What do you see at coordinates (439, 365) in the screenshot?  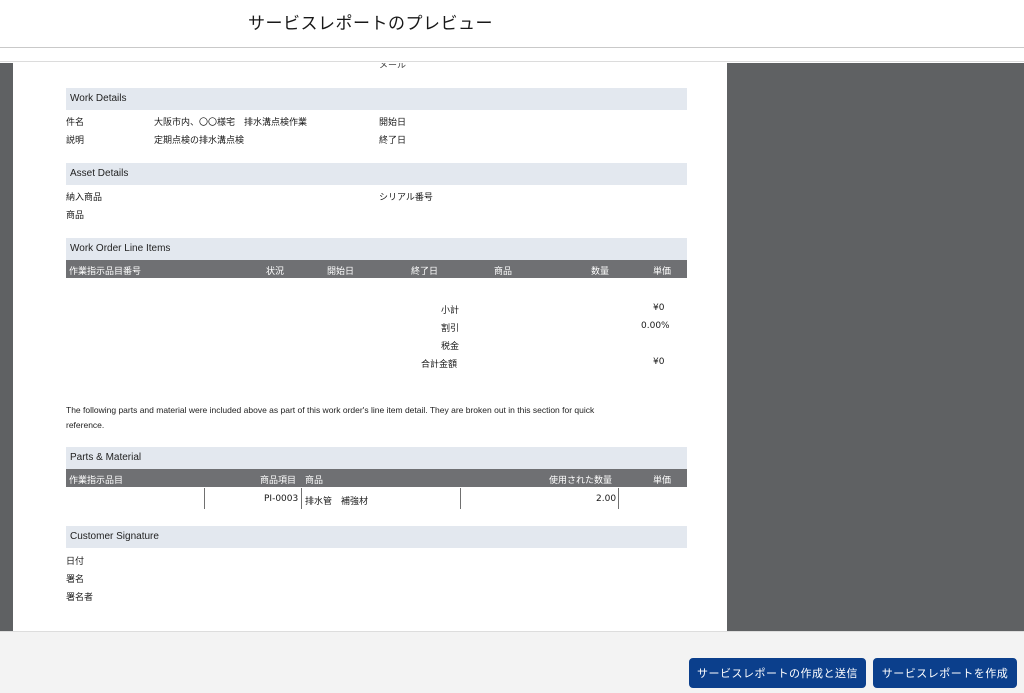 I see `total-label: 合計金額` at bounding box center [439, 365].